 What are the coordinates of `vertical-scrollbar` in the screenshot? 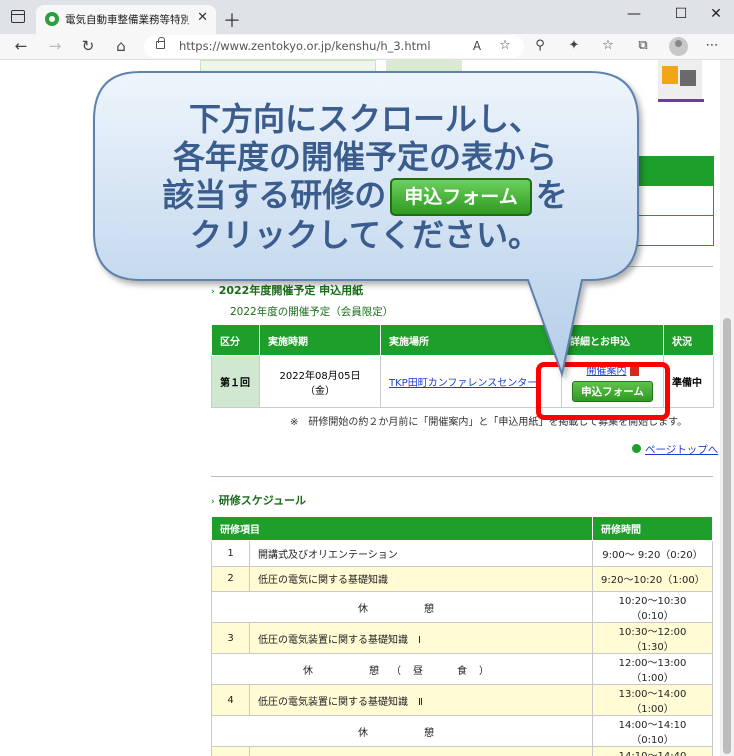 It's located at (727, 408).